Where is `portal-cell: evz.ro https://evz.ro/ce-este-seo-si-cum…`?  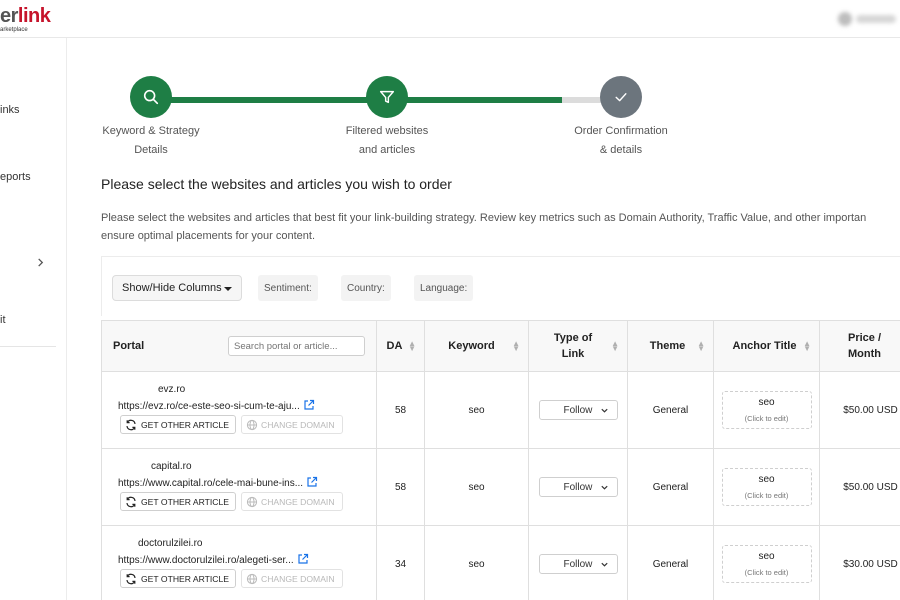 portal-cell: evz.ro https://evz.ro/ce-este-seo-si-cum… is located at coordinates (239, 410).